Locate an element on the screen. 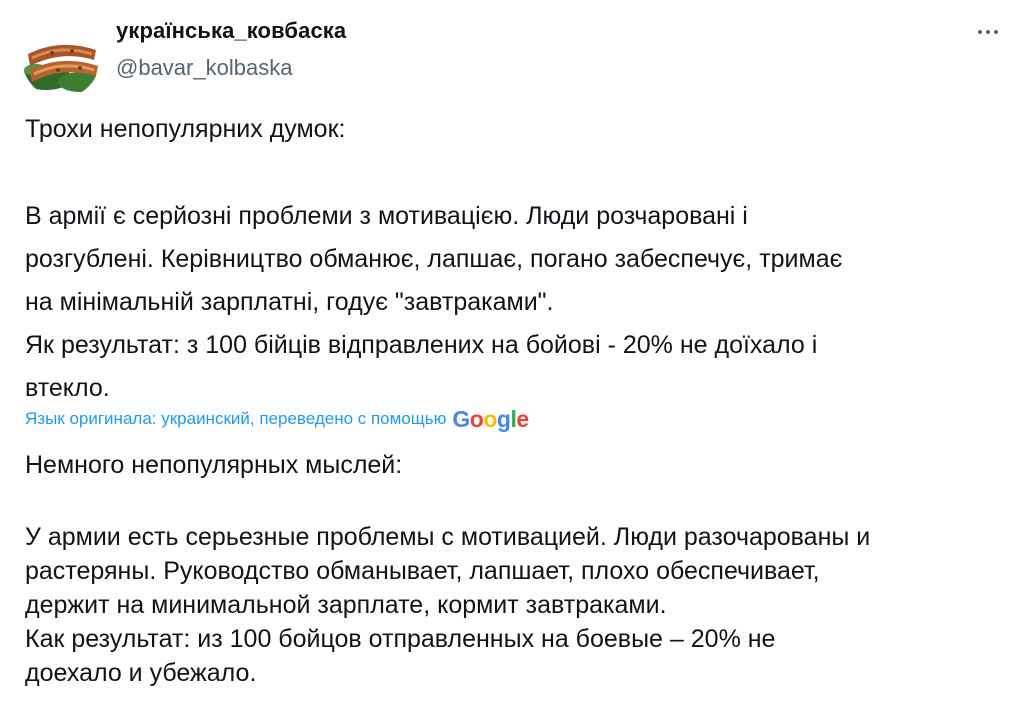 This screenshot has height=708, width=1024. translated-line: доехало и убежало. is located at coordinates (141, 673).